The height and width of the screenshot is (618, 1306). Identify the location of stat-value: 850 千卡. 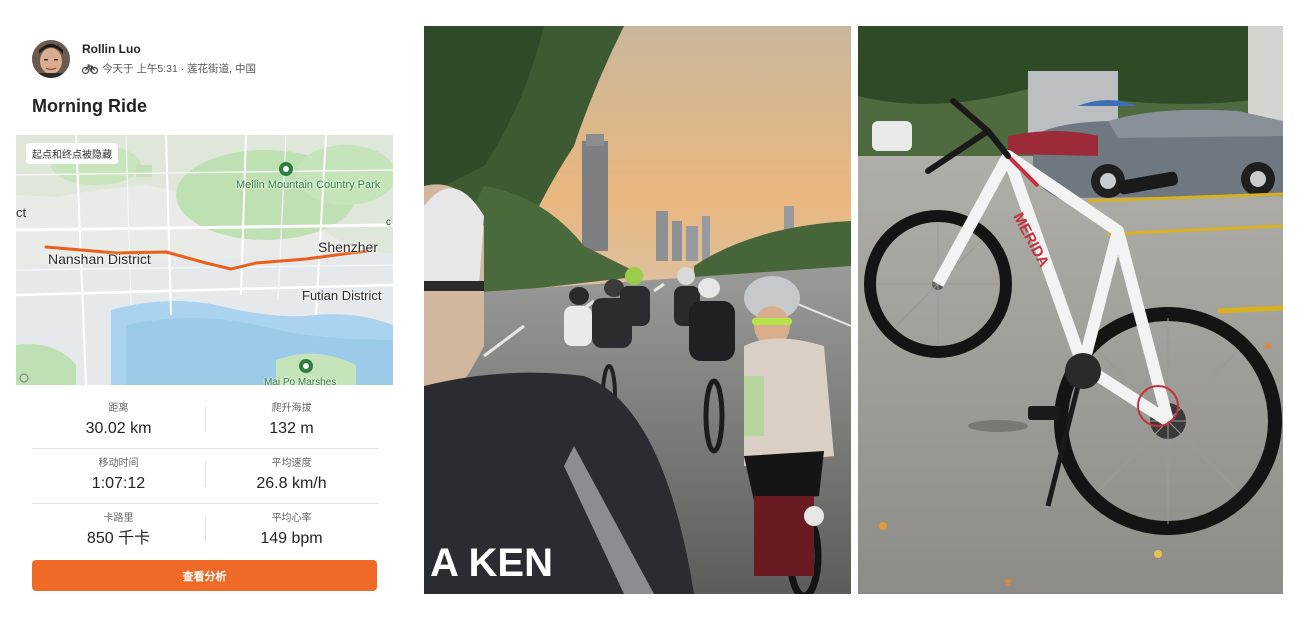
(118, 538).